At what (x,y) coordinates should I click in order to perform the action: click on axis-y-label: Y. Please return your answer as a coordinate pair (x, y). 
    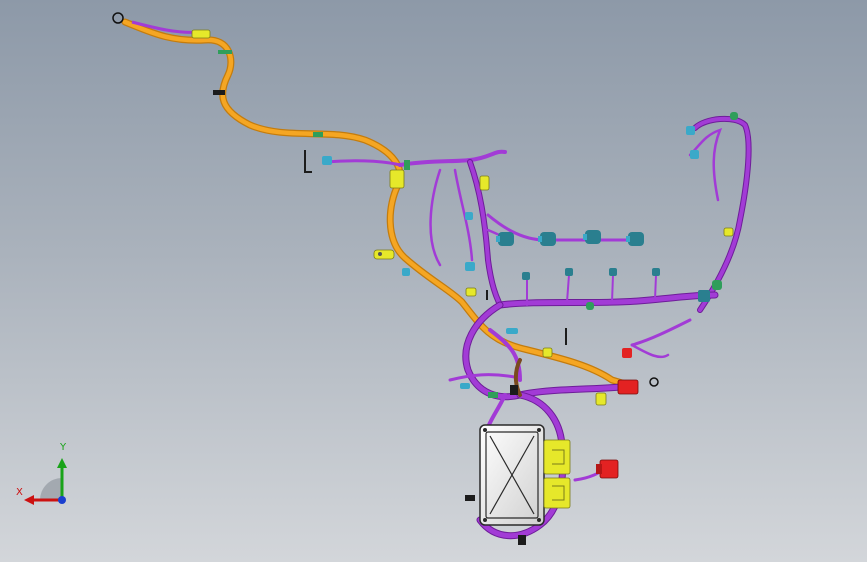
    Looking at the image, I should click on (63, 447).